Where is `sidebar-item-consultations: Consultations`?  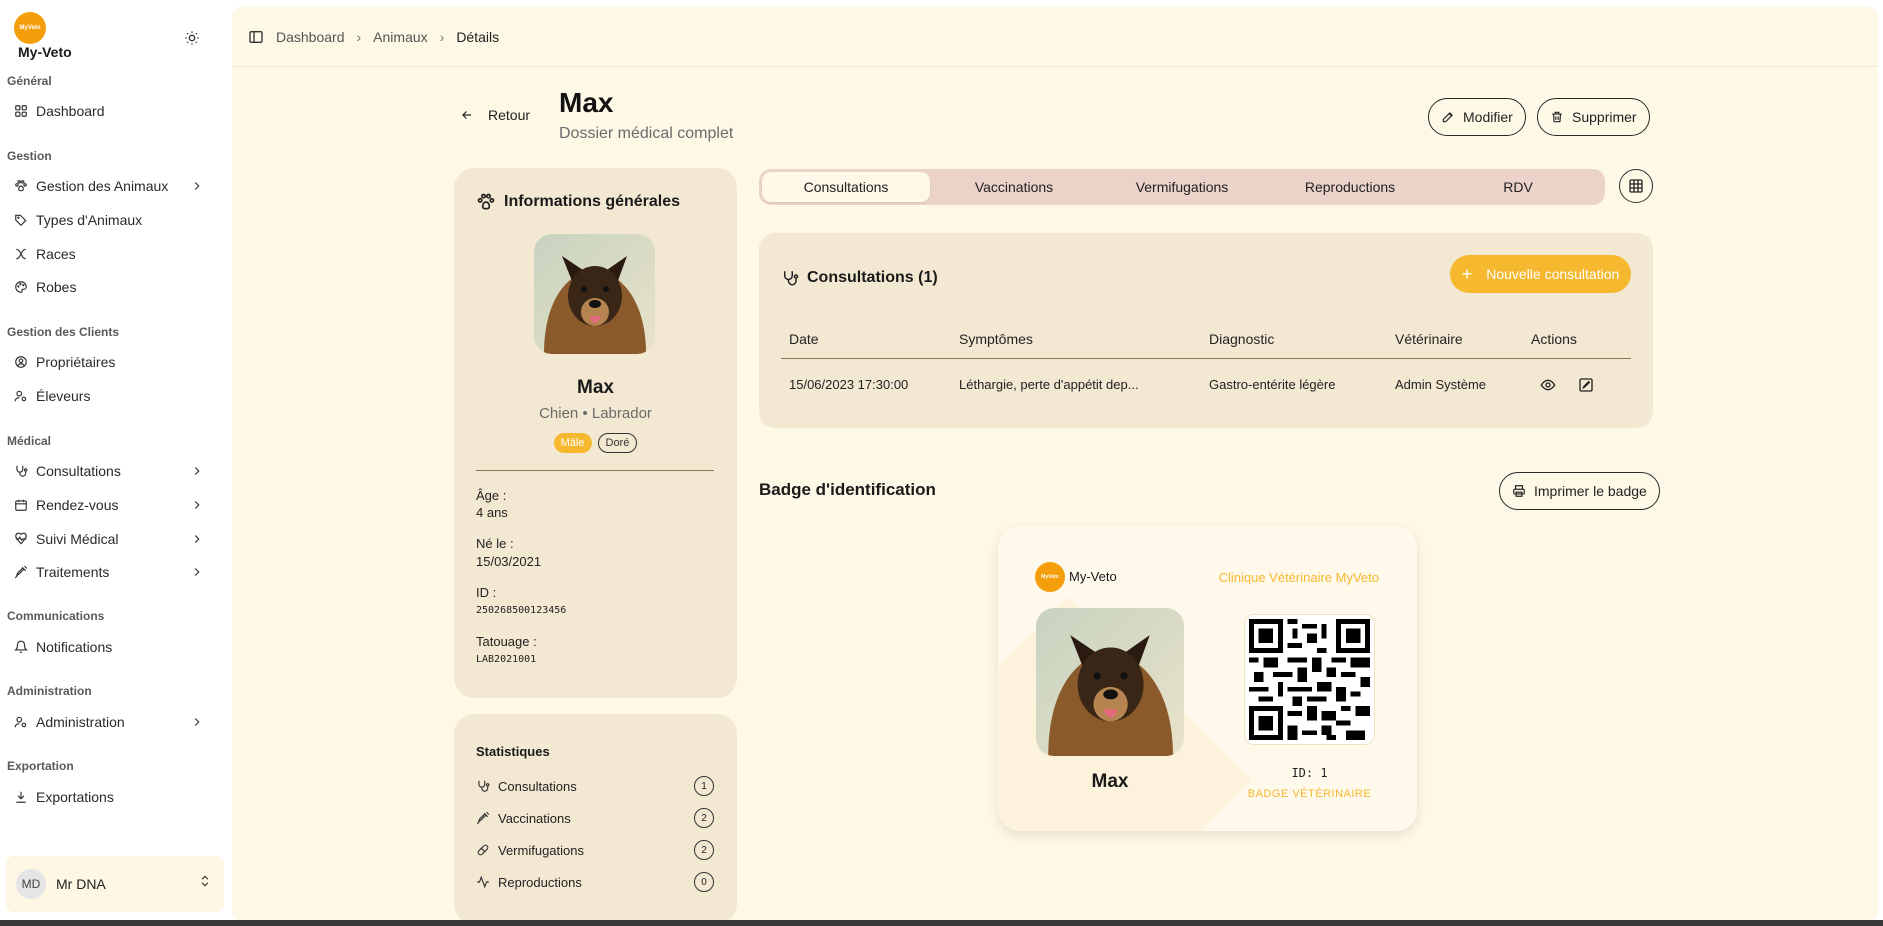
sidebar-item-consultations: Consultations is located at coordinates (112, 471).